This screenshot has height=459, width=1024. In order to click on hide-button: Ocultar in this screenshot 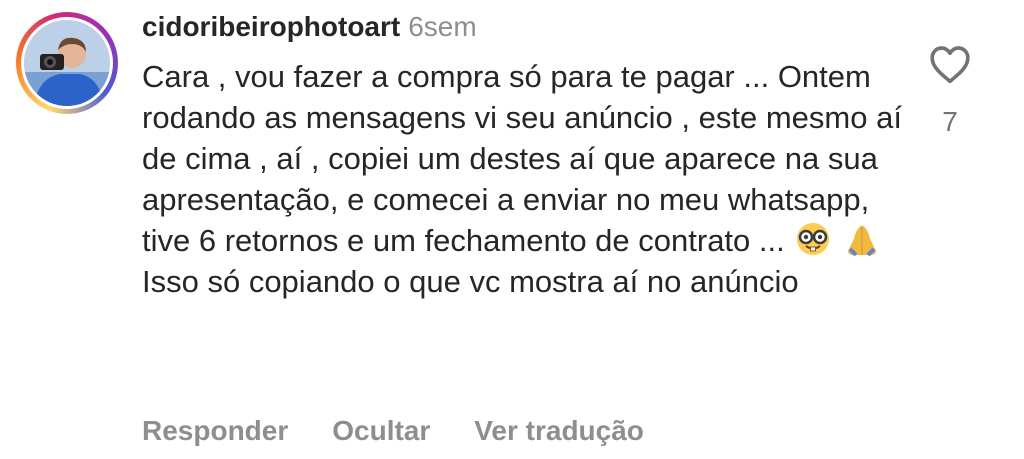, I will do `click(381, 430)`.